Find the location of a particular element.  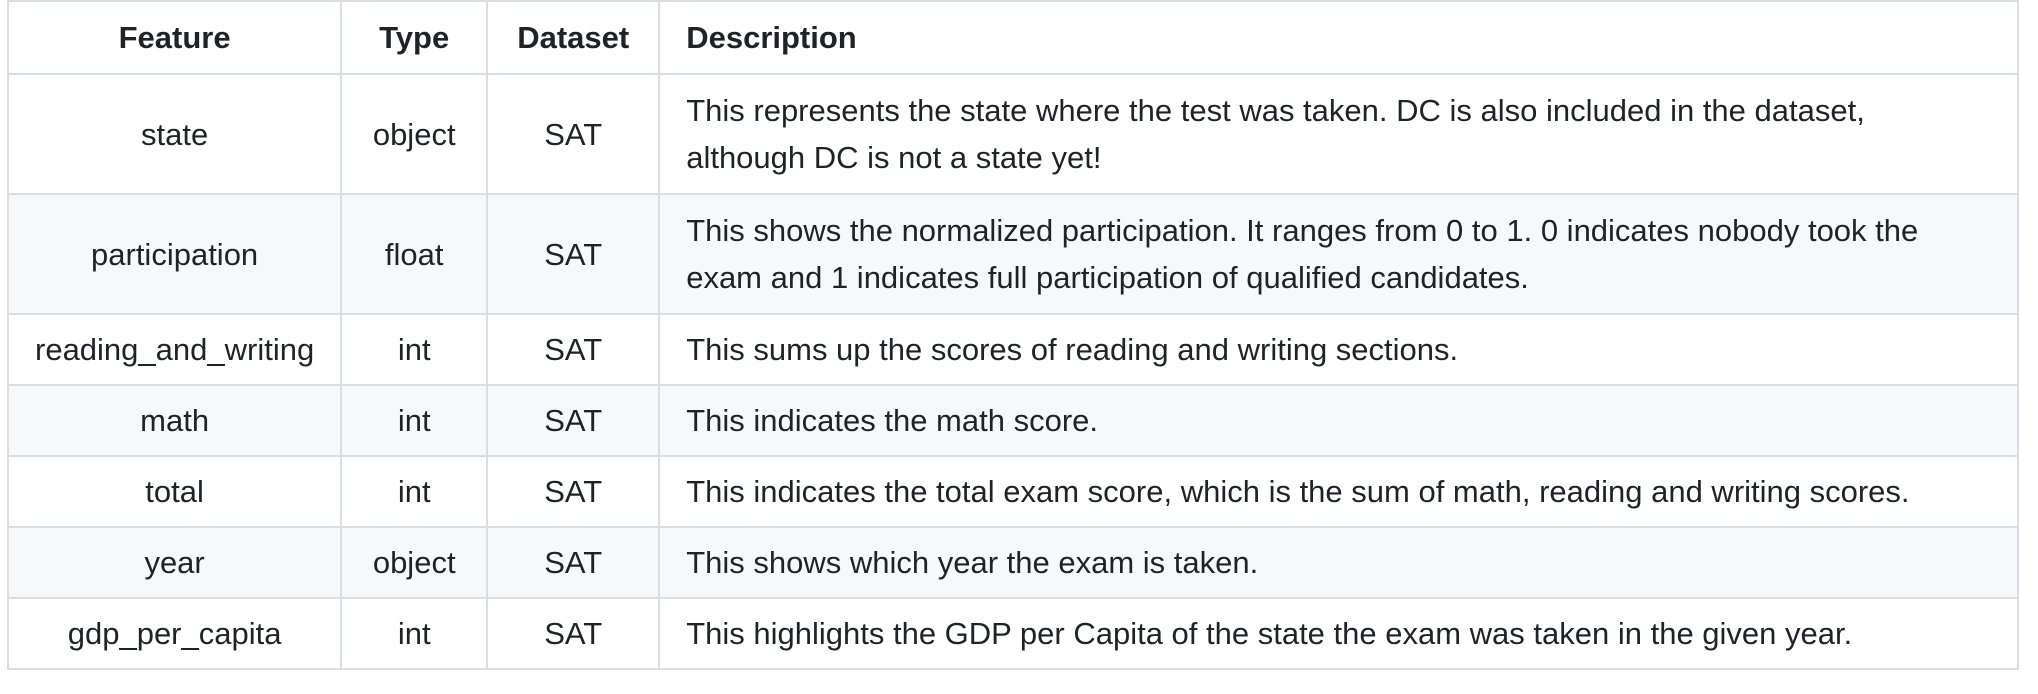

cell-description: This shows which year the exam is taken. is located at coordinates (1339, 562).